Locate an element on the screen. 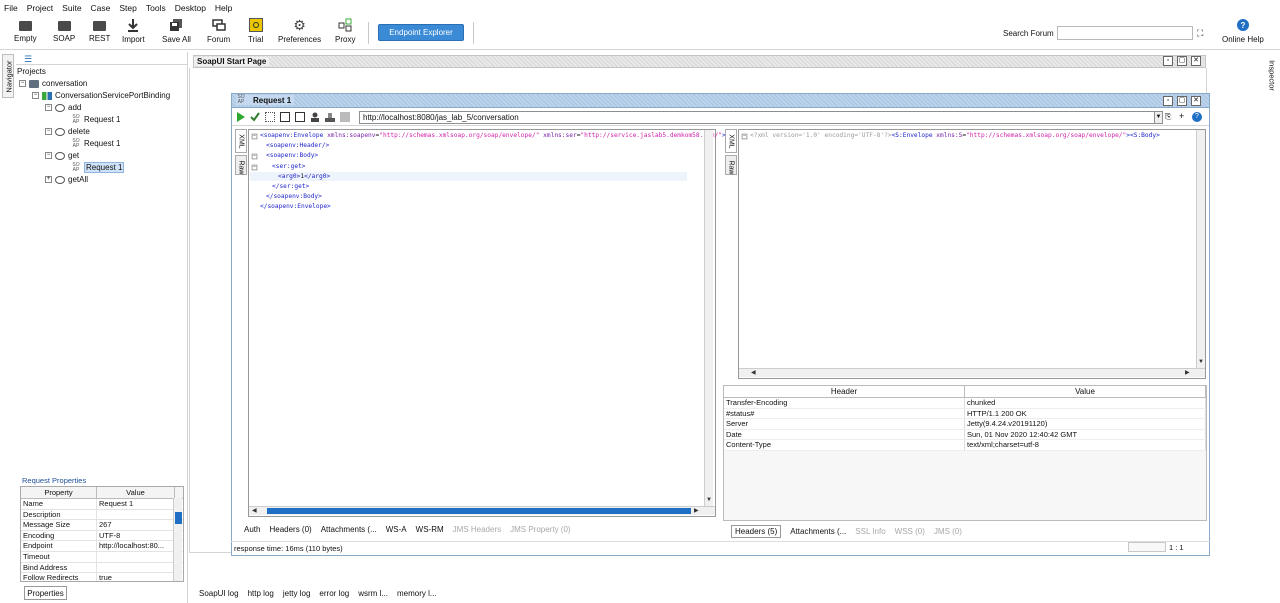  expand-icon: + is located at coordinates (48, 179).